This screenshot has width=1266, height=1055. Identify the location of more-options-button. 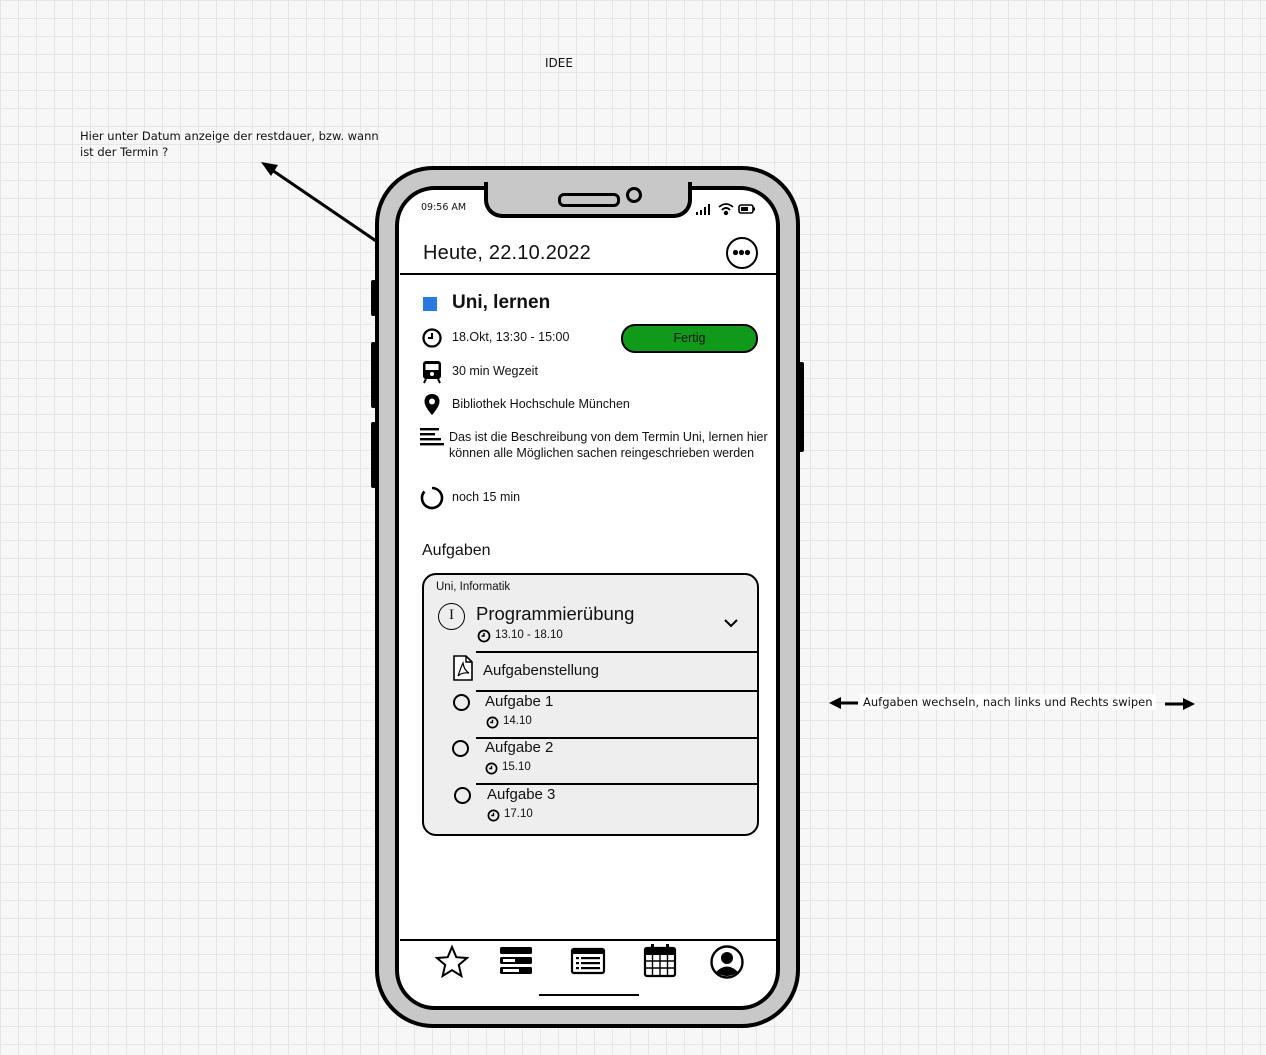
(742, 253).